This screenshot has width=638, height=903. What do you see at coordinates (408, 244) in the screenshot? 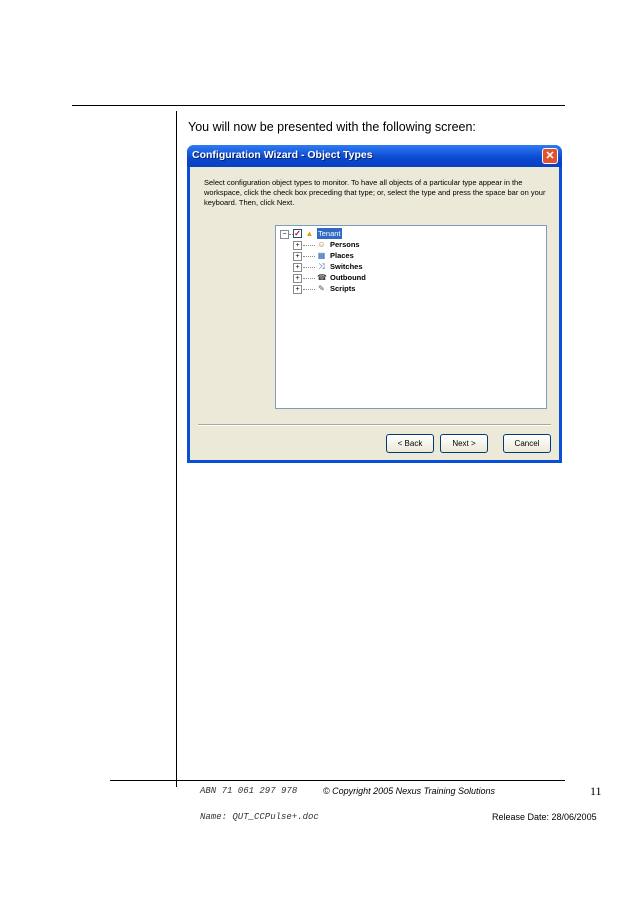
I see `tree-item-persons: + ☺ Persons` at bounding box center [408, 244].